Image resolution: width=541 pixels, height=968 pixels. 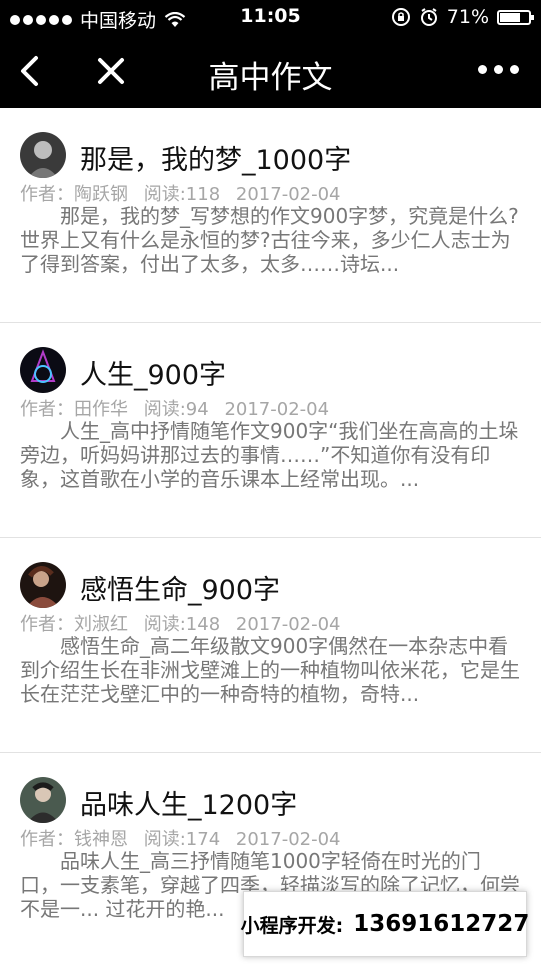 I want to click on promo-banner: 小程序开发: 13691612727, so click(x=384, y=924).